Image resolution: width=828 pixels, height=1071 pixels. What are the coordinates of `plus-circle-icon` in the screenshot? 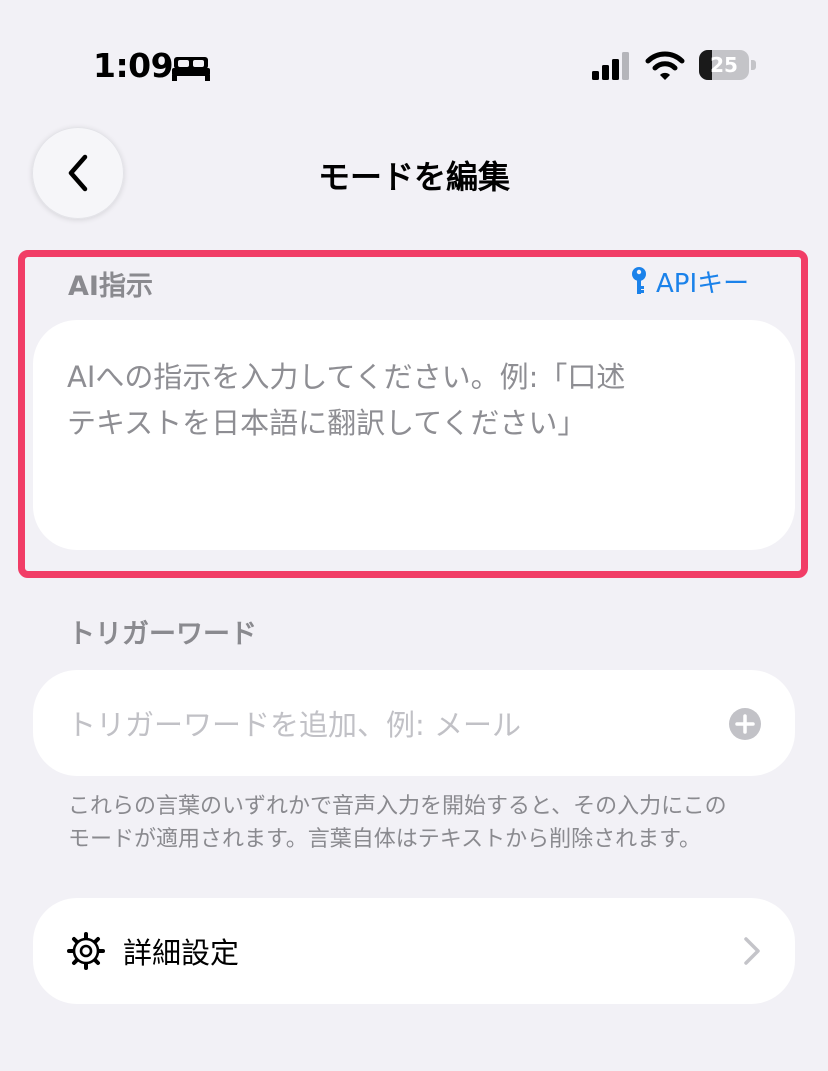 It's located at (745, 724).